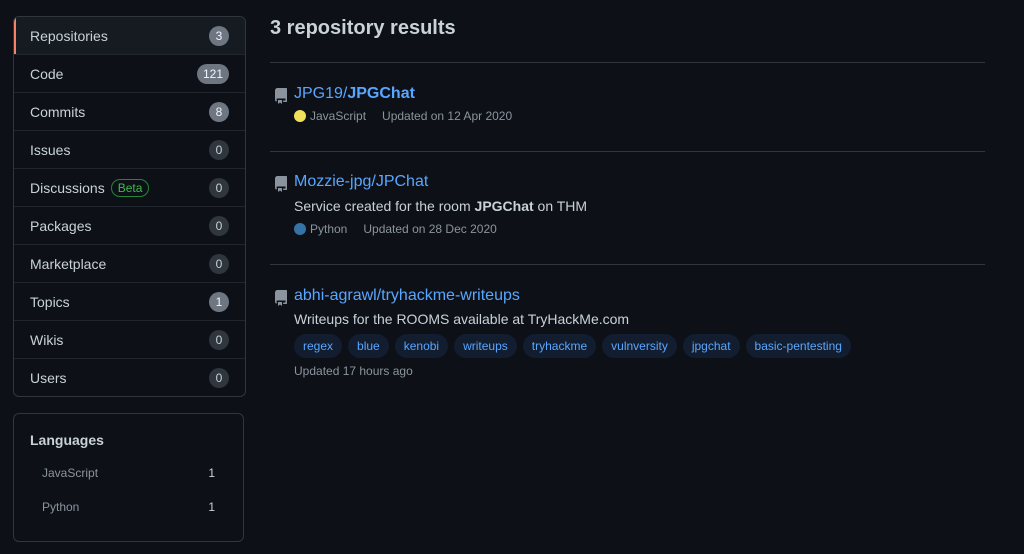 The image size is (1024, 554). What do you see at coordinates (368, 346) in the screenshot?
I see `topic-tag: blue` at bounding box center [368, 346].